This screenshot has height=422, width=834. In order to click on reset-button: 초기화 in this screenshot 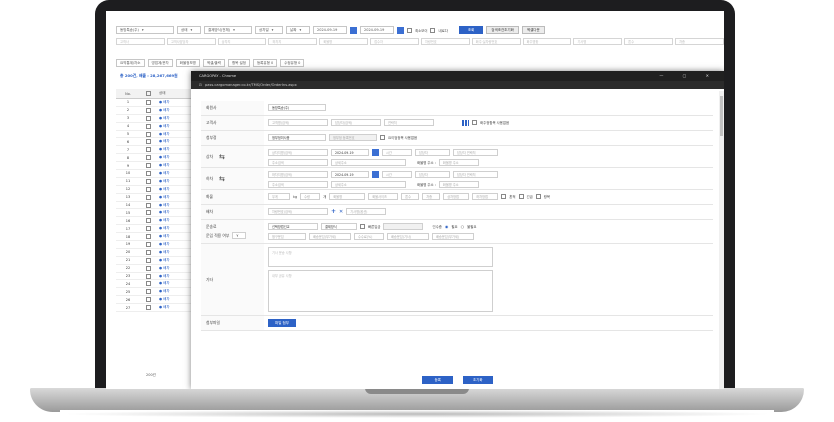, I will do `click(477, 380)`.